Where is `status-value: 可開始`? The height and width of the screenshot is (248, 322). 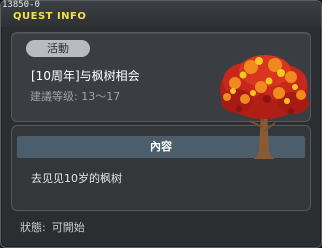 status-value: 可開始 is located at coordinates (68, 227).